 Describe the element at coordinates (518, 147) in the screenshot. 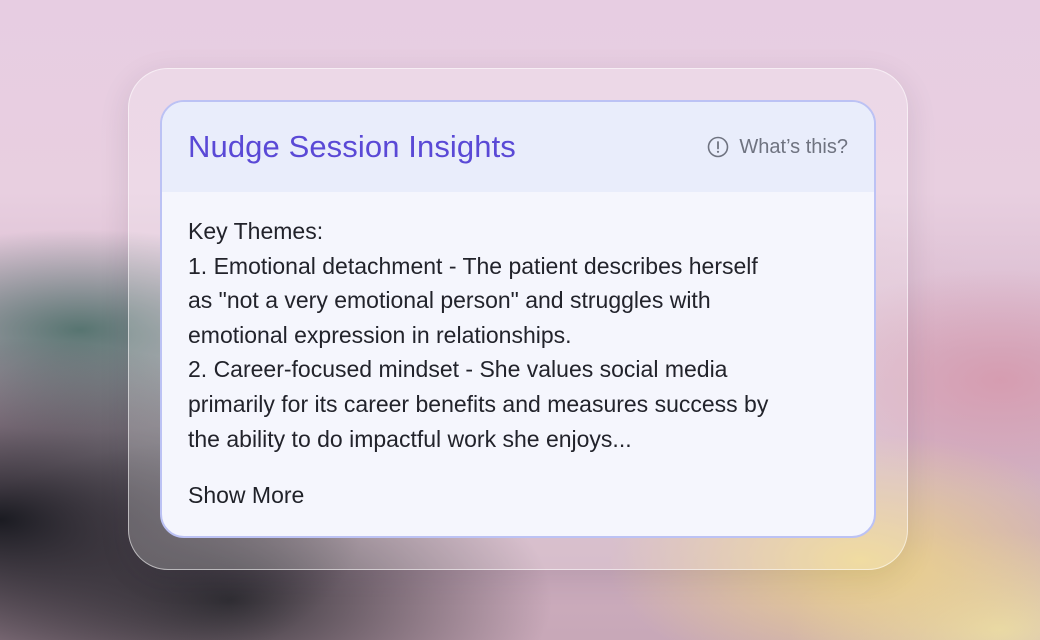

I see `card-header: Nudge Session Insights What’s this?` at that location.